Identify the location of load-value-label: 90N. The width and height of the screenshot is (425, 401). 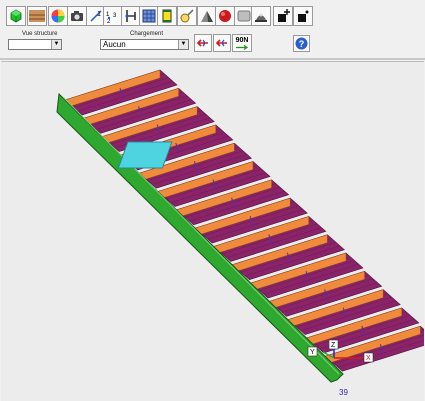
(242, 40).